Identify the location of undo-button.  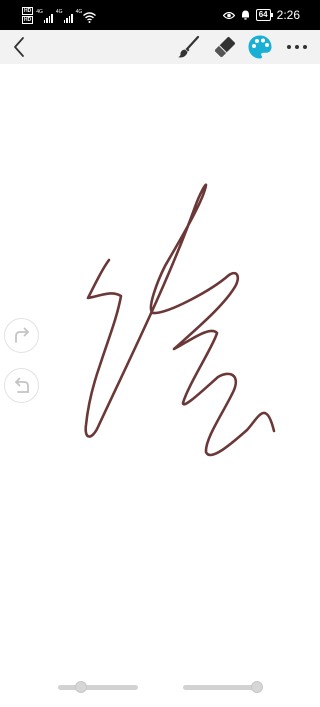
(21, 385).